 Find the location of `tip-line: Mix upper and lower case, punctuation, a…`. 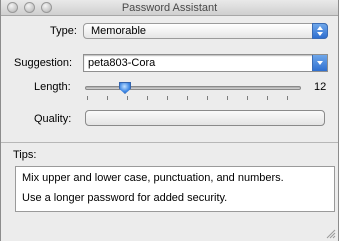

tip-line: Mix upper and lower case, punctuation, a… is located at coordinates (153, 178).